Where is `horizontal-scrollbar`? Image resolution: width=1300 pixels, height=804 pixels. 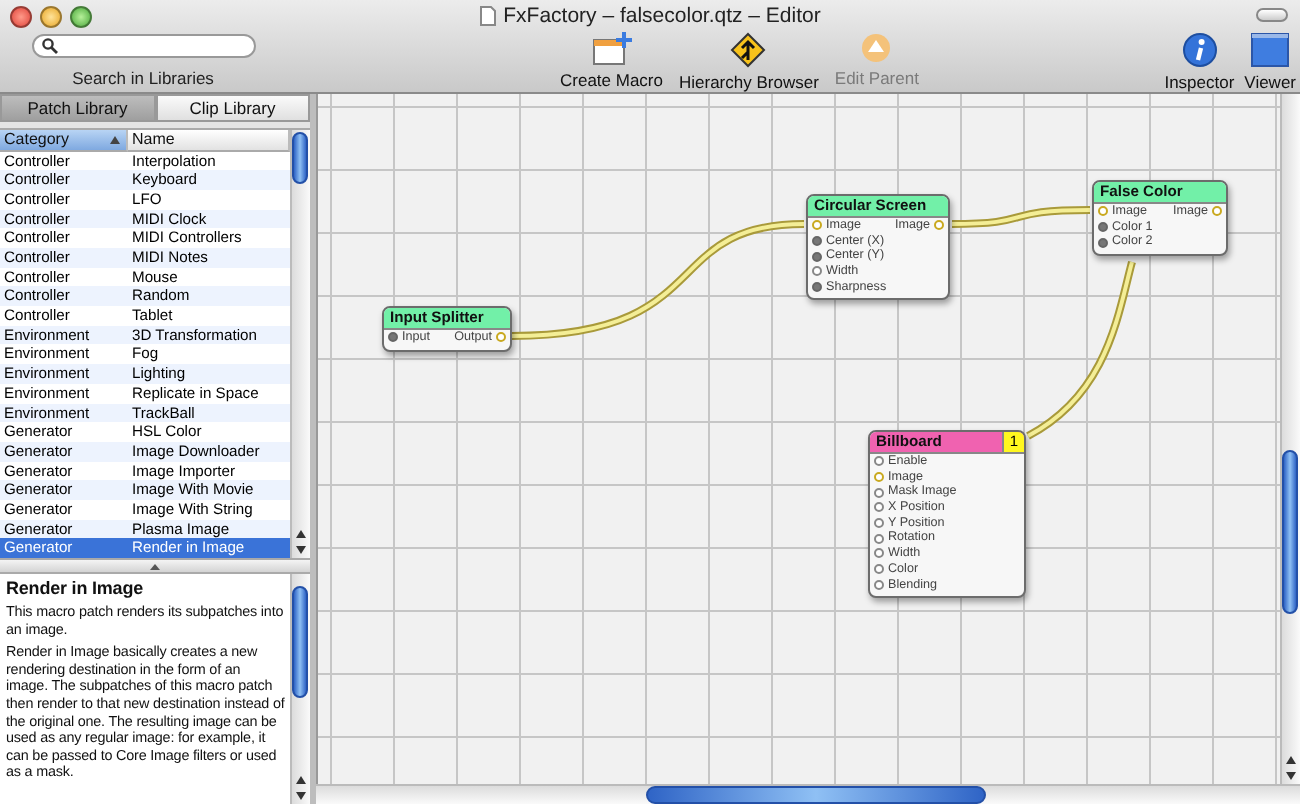 horizontal-scrollbar is located at coordinates (808, 794).